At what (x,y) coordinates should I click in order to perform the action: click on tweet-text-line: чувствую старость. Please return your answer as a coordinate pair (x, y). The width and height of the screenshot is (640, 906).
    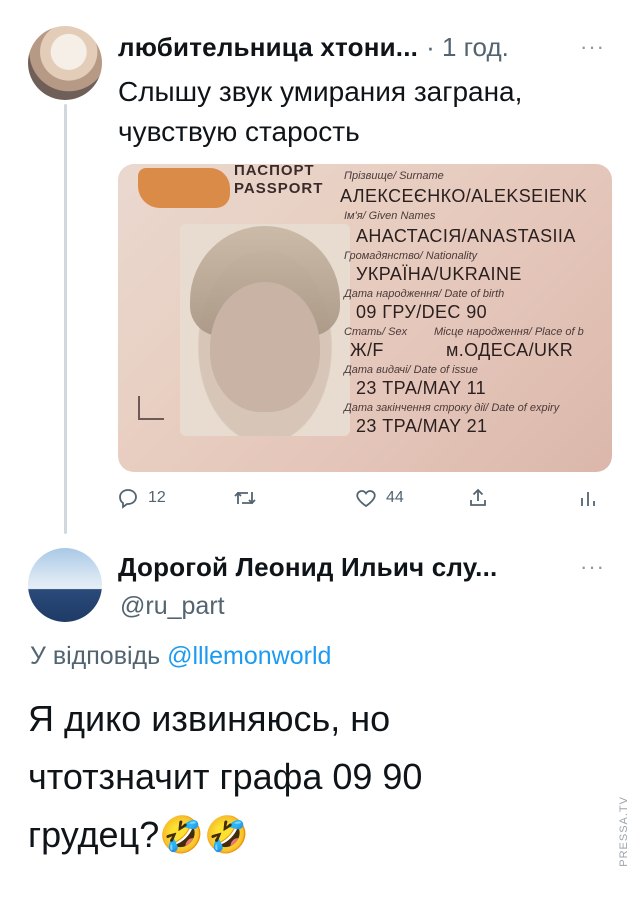
    Looking at the image, I should click on (239, 131).